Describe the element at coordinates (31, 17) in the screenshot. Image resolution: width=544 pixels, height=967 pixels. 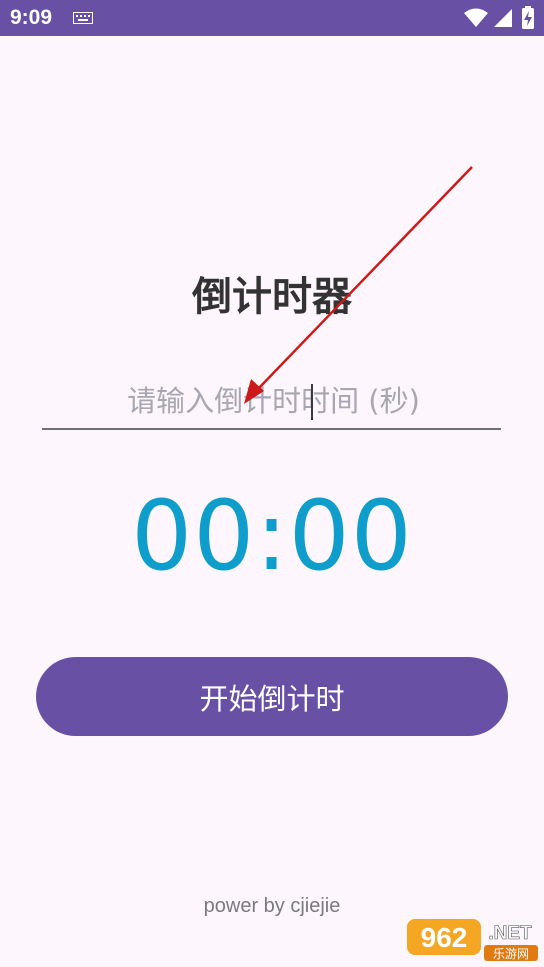
I see `status-time: 9:09` at that location.